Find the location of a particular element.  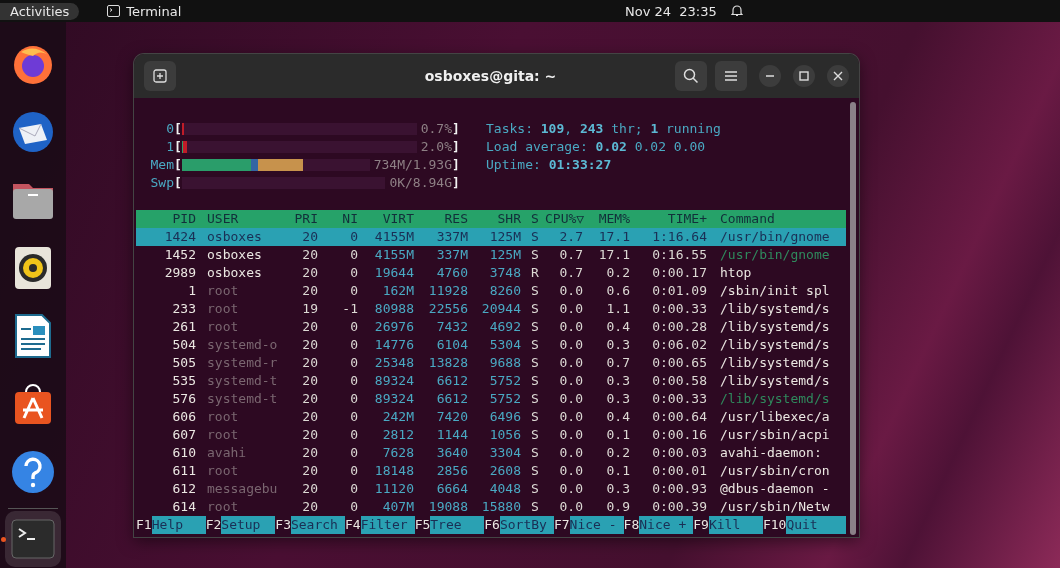

close-button is located at coordinates (838, 76).